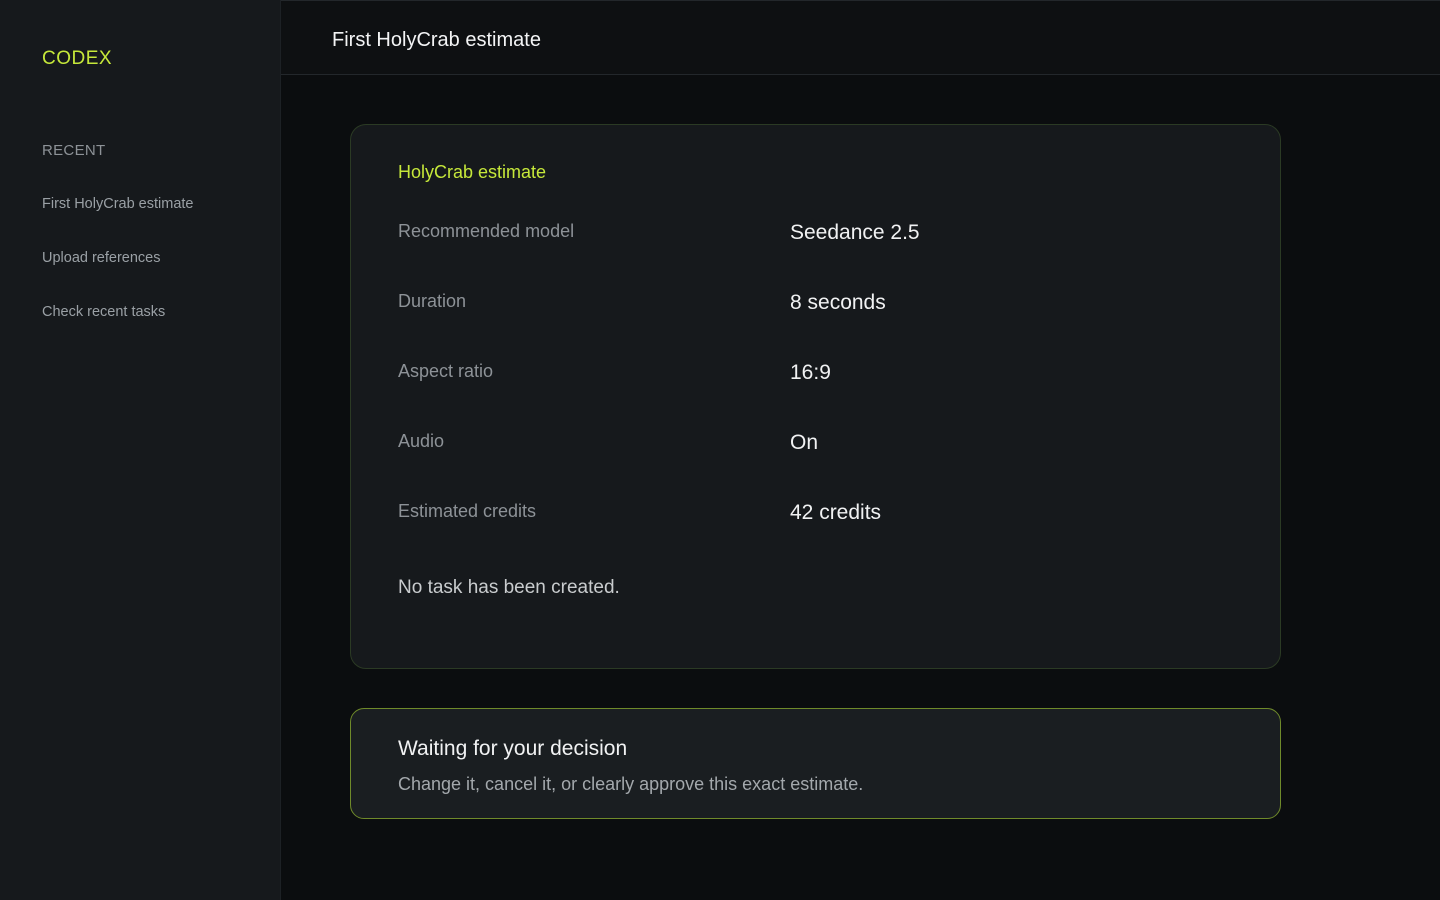  What do you see at coordinates (467, 511) in the screenshot?
I see `estimated-credits-label: Estimated credits` at bounding box center [467, 511].